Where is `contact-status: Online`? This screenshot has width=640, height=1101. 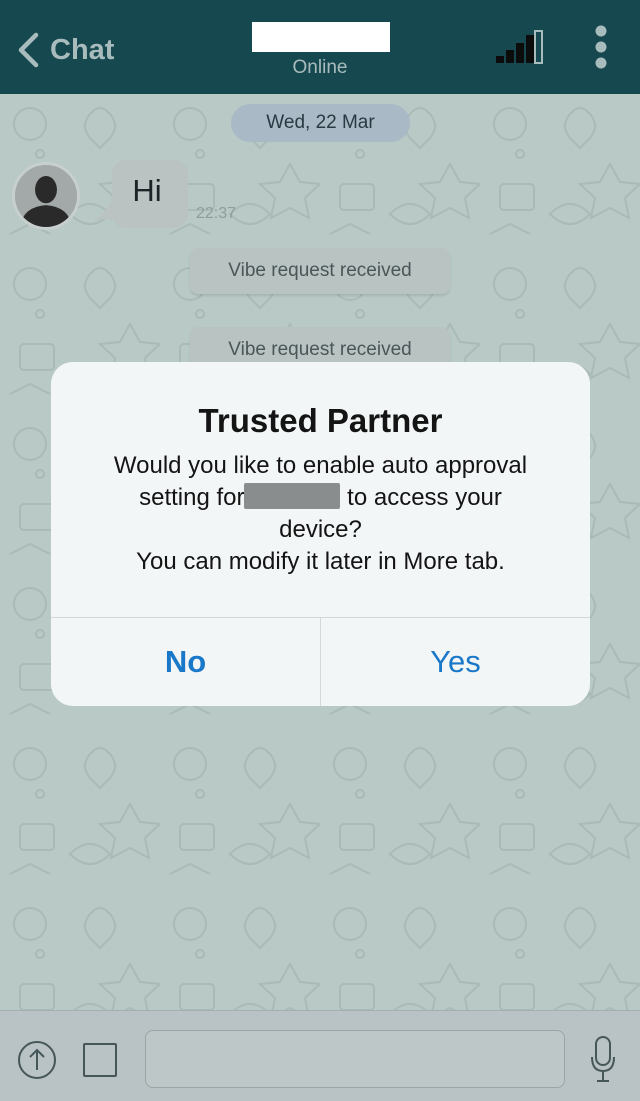
contact-status: Online is located at coordinates (320, 67).